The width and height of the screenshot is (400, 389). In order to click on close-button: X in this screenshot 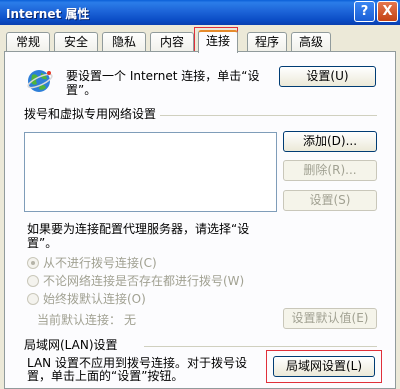, I will do `click(387, 11)`.